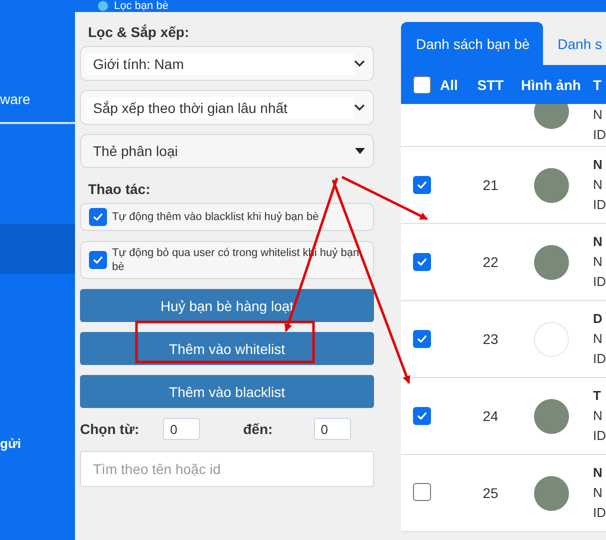 The height and width of the screenshot is (540, 606). I want to click on tab: Danh sách bạn bè, so click(472, 43).